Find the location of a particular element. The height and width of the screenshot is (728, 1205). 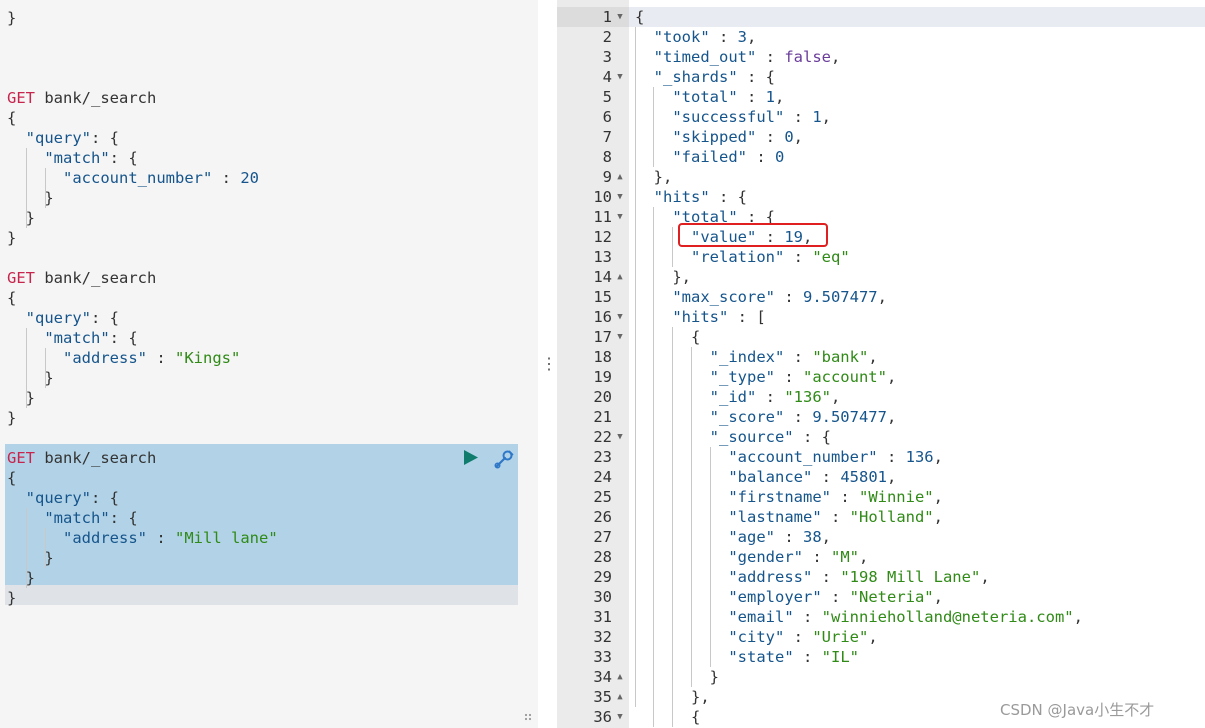

pane-resize-handle: ⋮ is located at coordinates (549, 364).